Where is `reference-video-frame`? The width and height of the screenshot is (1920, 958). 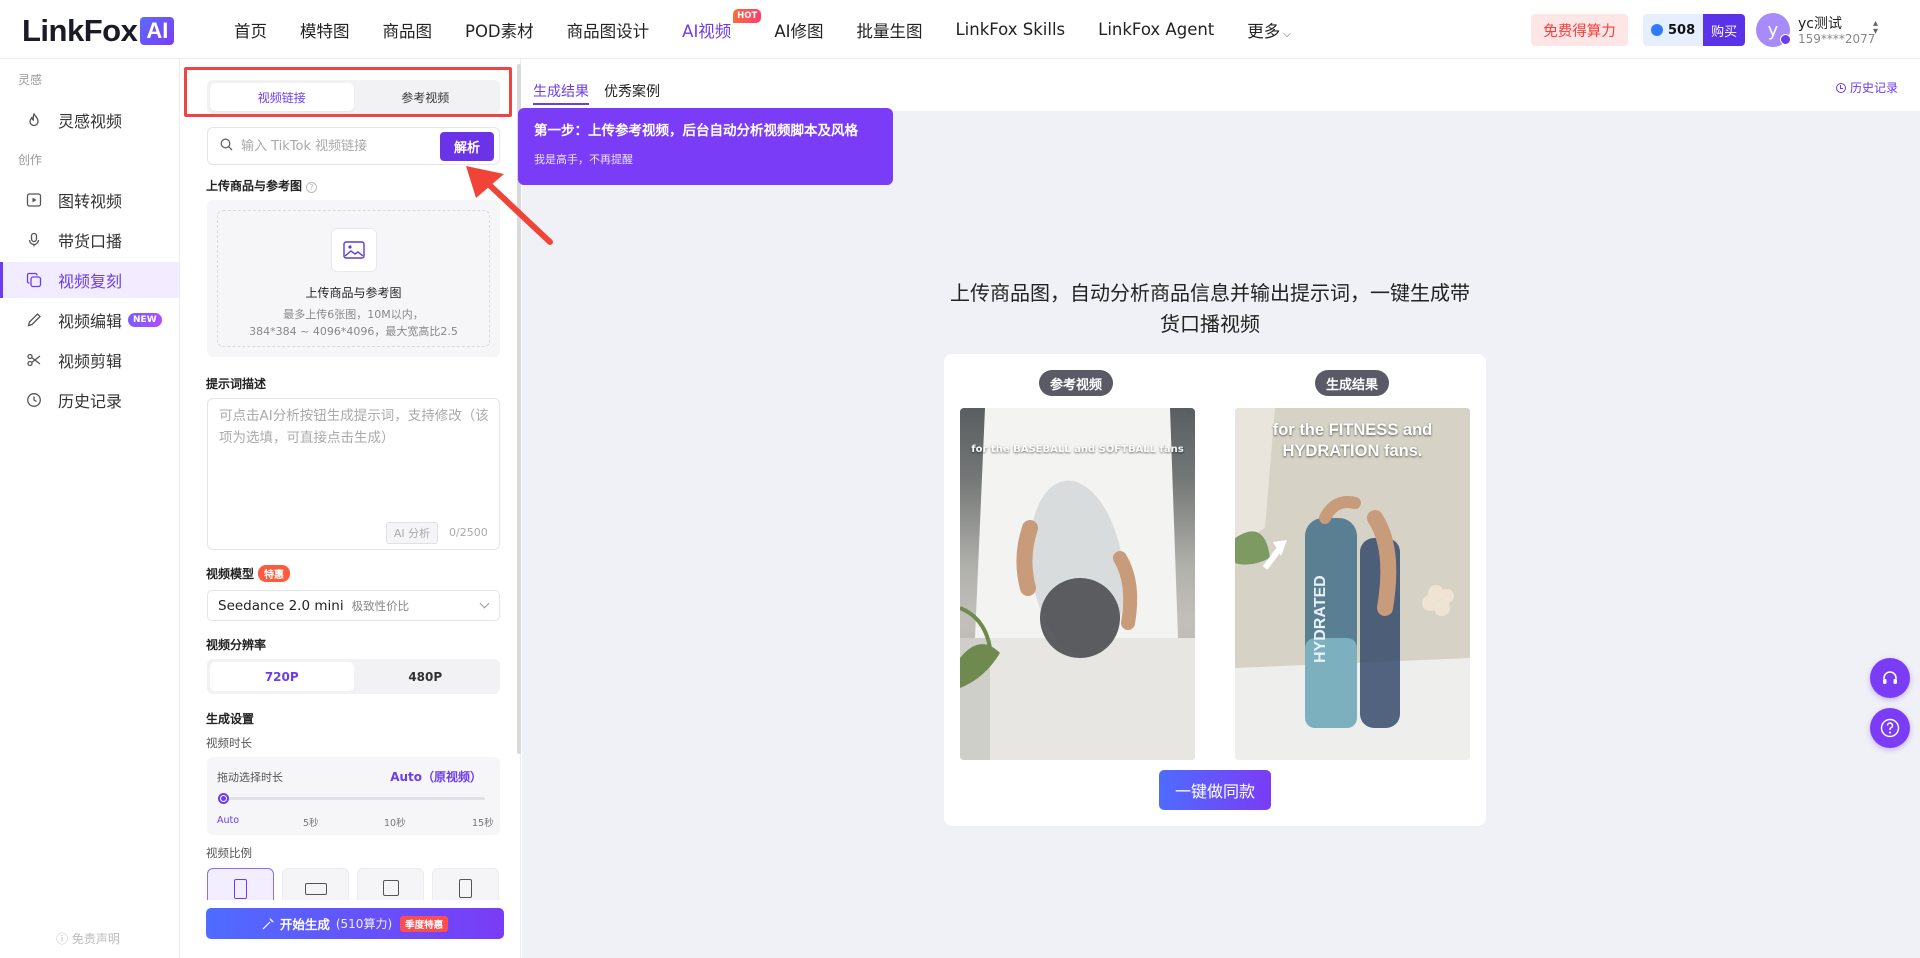 reference-video-frame is located at coordinates (1077, 584).